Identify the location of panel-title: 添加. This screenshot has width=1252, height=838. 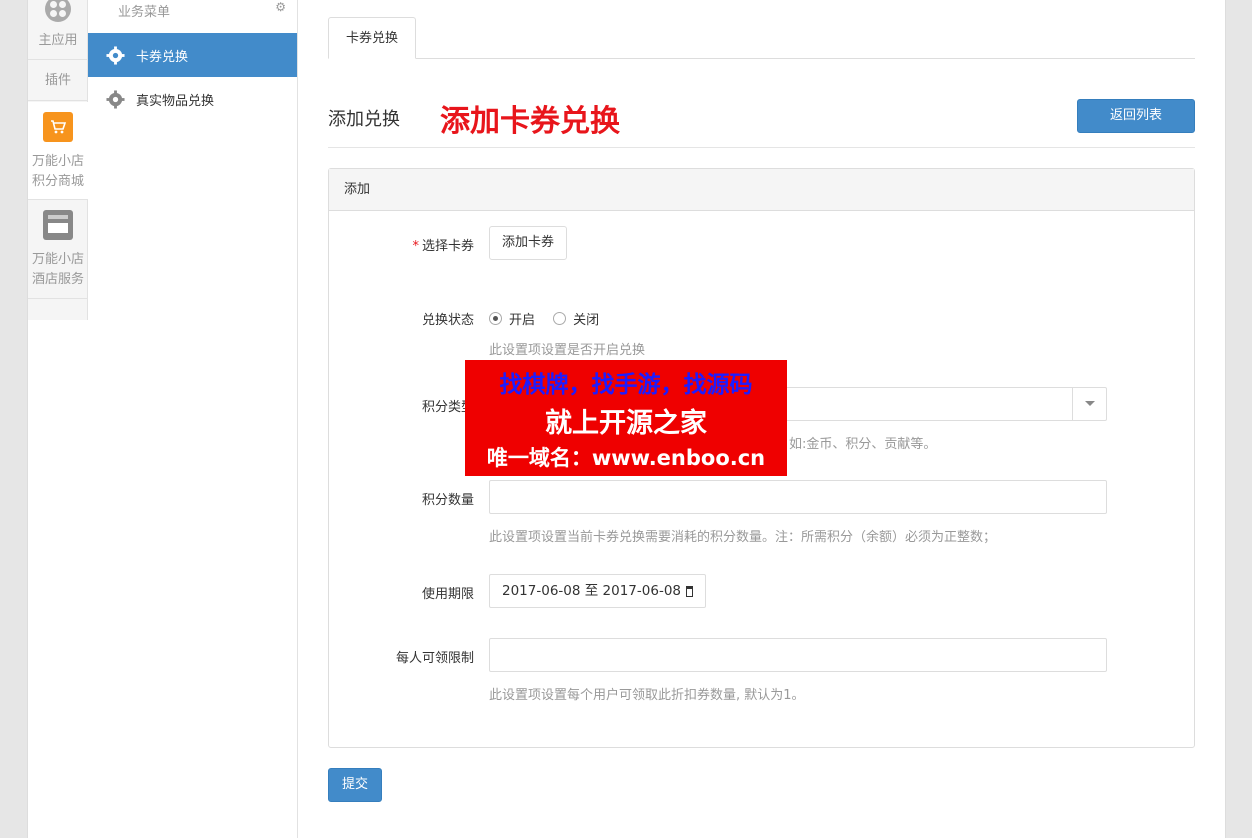
(761, 190).